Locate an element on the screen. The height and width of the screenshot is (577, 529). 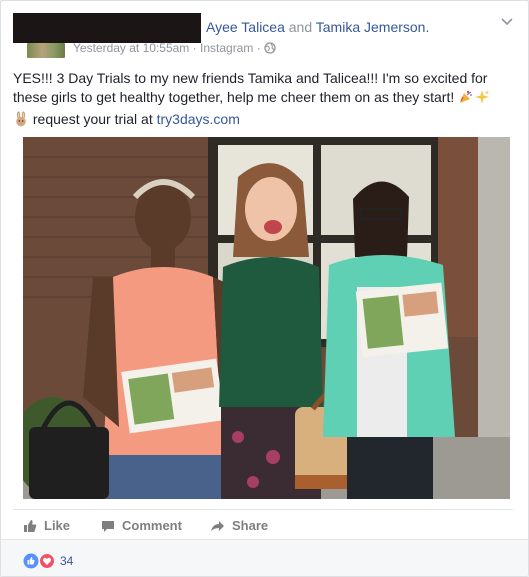
post-title-line: Ayee Talicea and Tamika Jemerson. is located at coordinates (317, 27).